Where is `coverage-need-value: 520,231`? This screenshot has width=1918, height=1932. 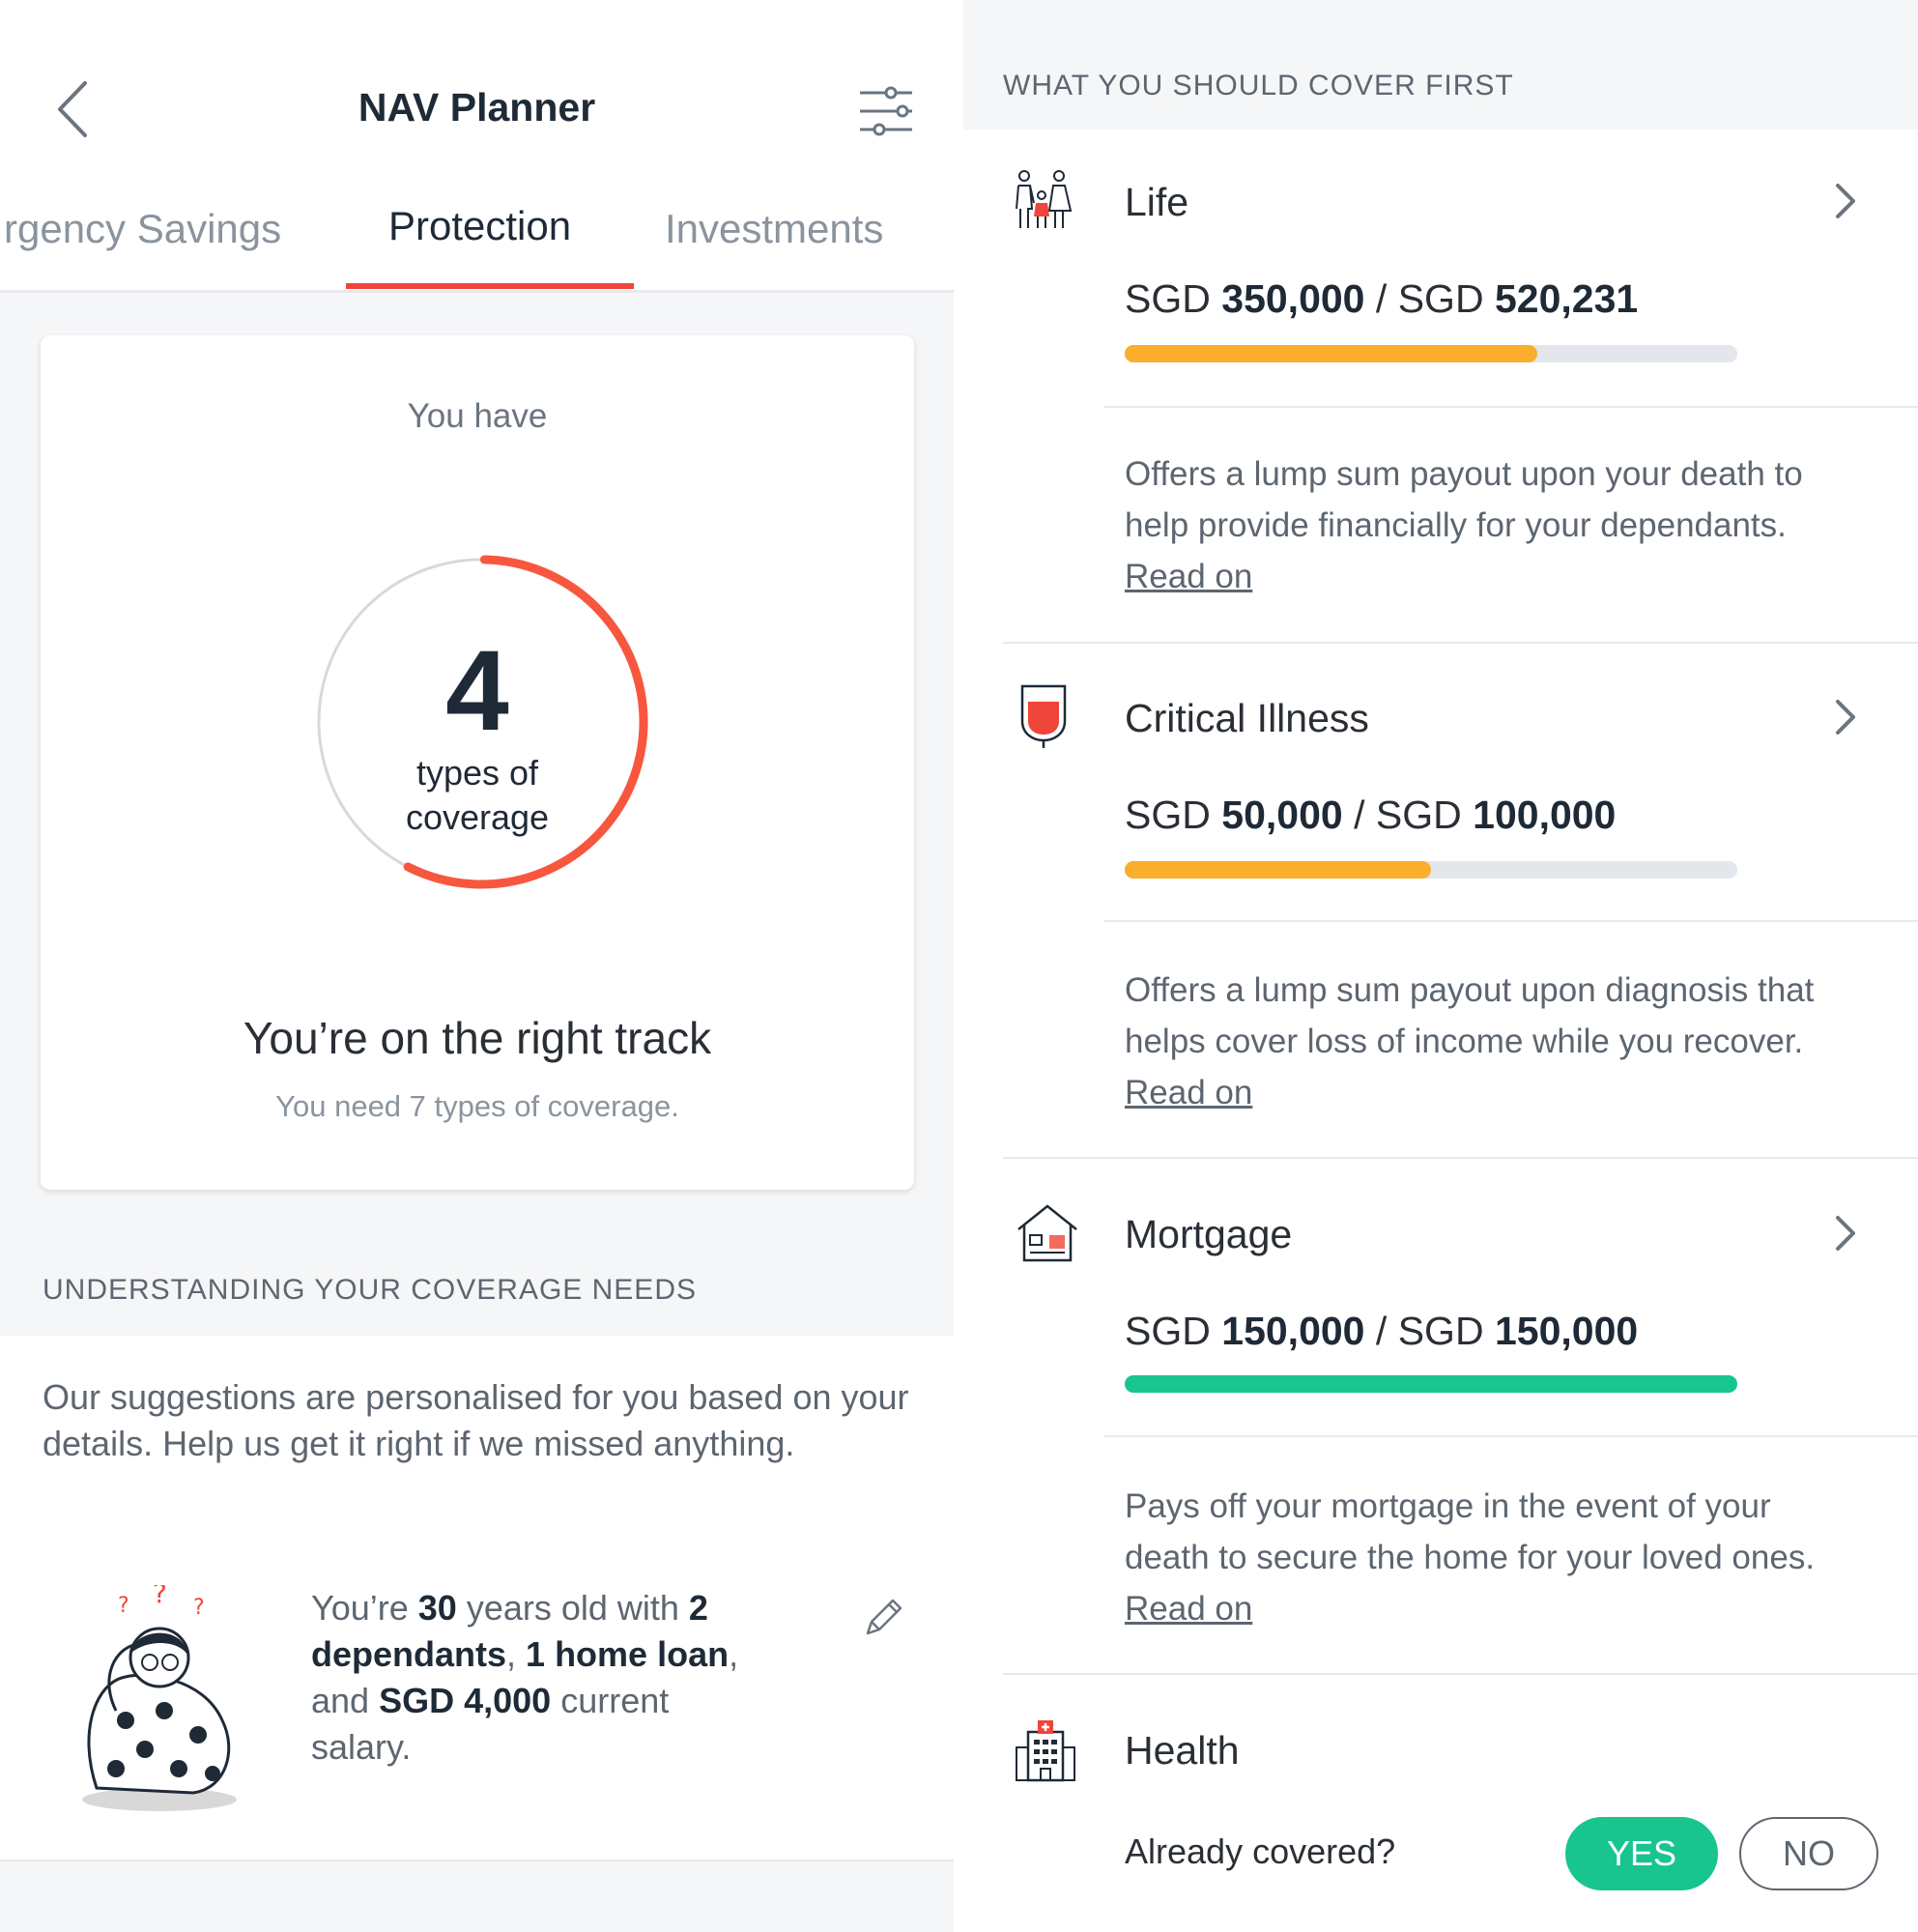 coverage-need-value: 520,231 is located at coordinates (1566, 298).